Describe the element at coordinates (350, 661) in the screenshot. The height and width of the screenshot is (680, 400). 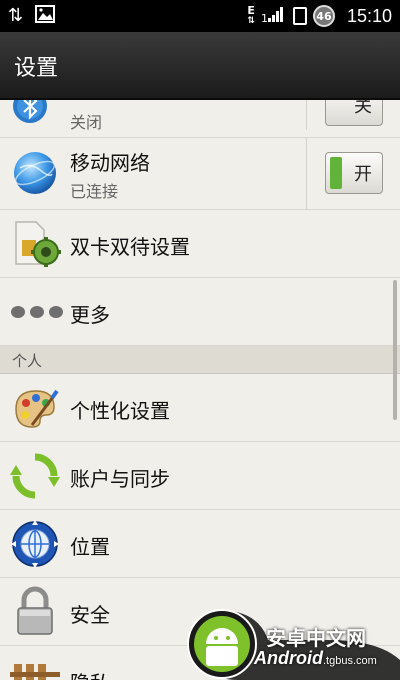
I see `watermark-url: .tgbus.com` at that location.